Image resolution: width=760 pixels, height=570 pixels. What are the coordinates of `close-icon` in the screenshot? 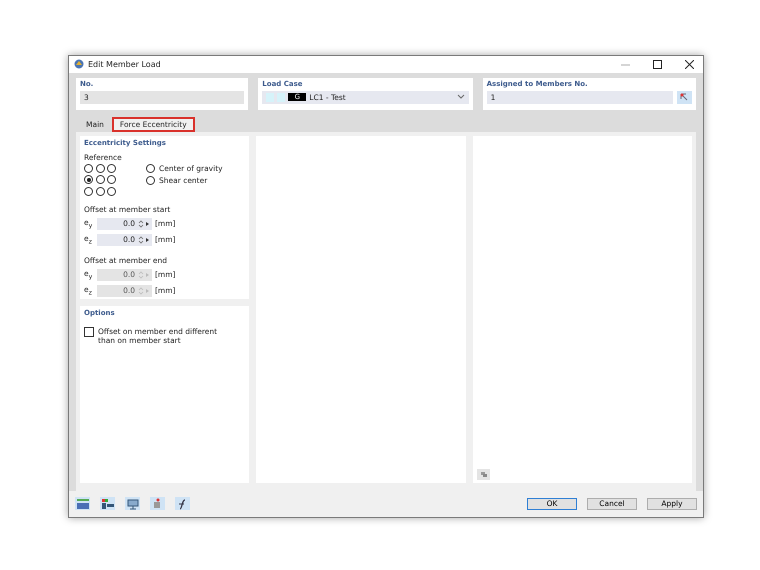 It's located at (689, 64).